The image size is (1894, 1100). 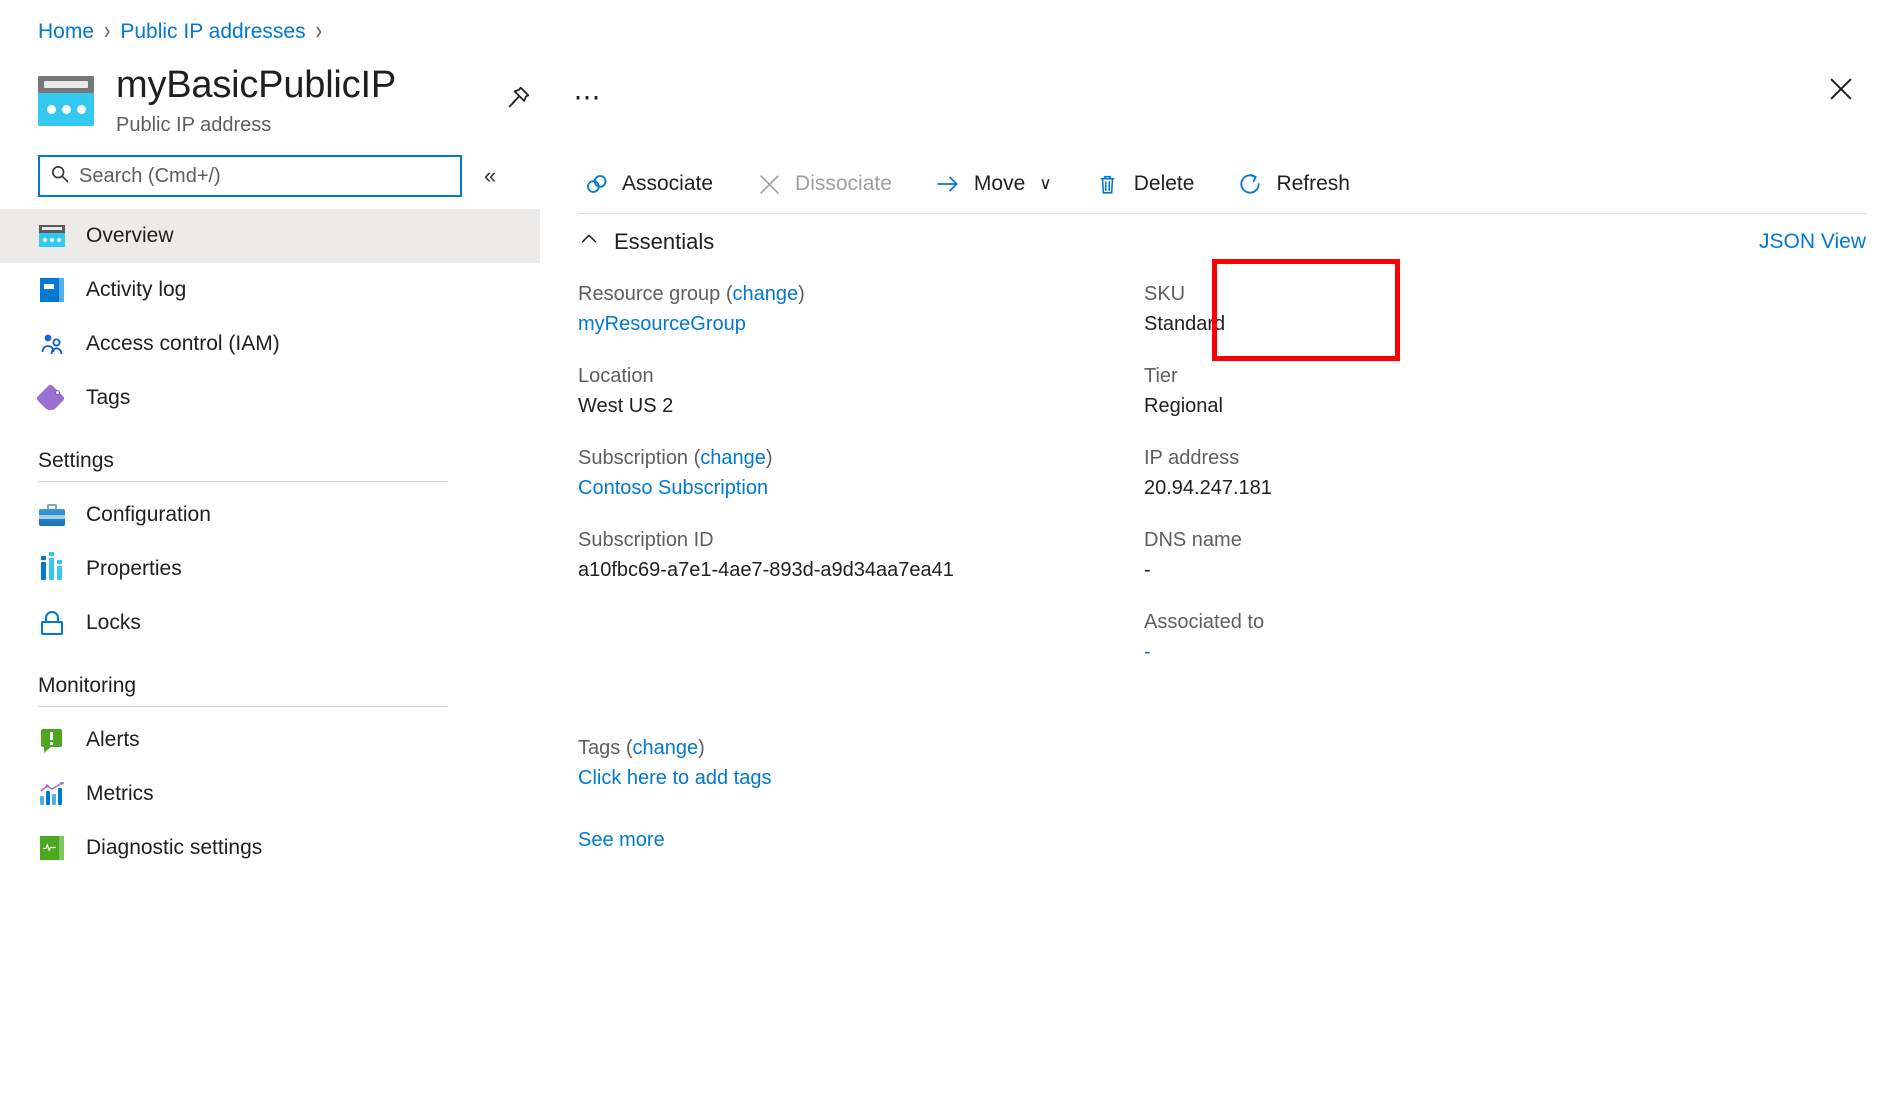 I want to click on sidebar-item-label: Locks, so click(x=113, y=622).